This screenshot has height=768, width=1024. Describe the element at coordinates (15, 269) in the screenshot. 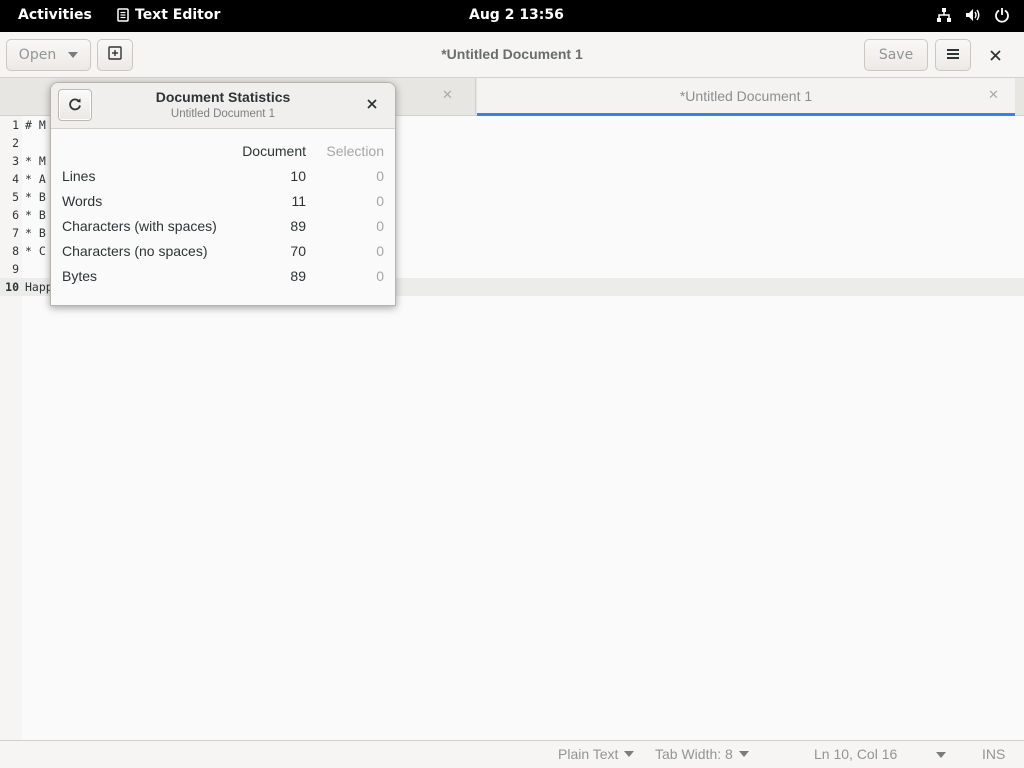

I see `line-number: 9` at that location.